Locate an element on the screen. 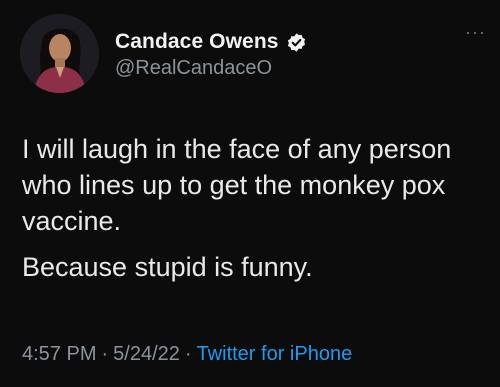 Image resolution: width=500 pixels, height=387 pixels. avatar-image is located at coordinates (59, 53).